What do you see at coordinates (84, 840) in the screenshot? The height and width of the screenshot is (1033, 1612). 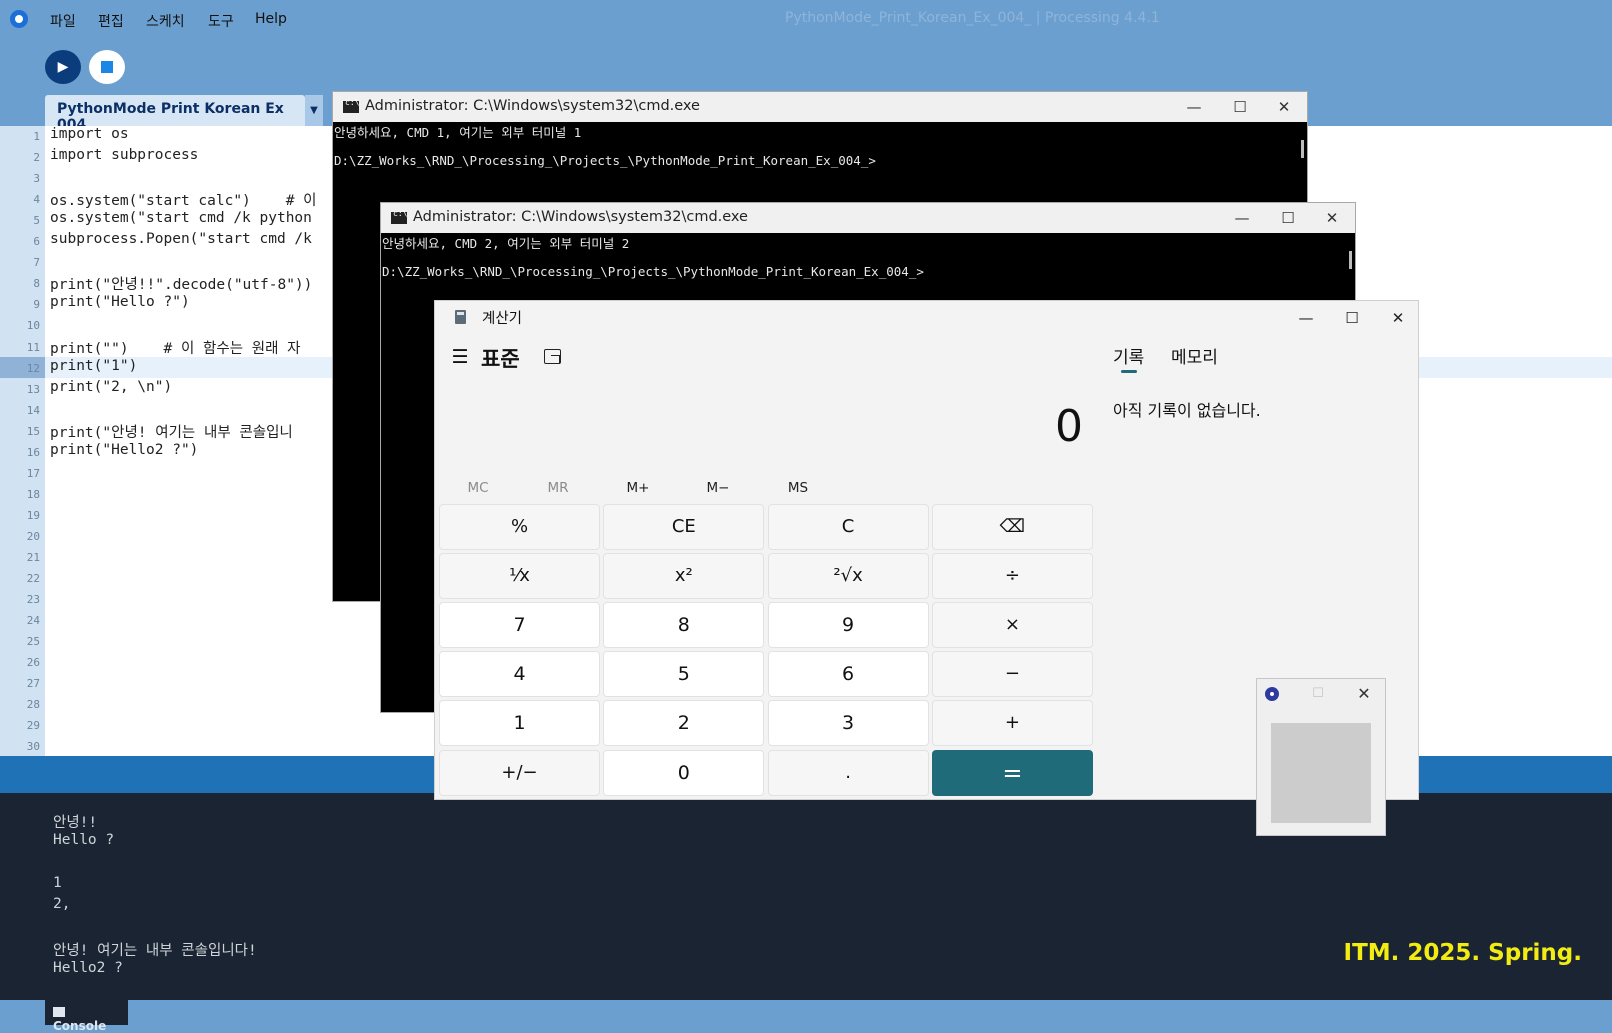 I see `console-line: Hello ?` at bounding box center [84, 840].